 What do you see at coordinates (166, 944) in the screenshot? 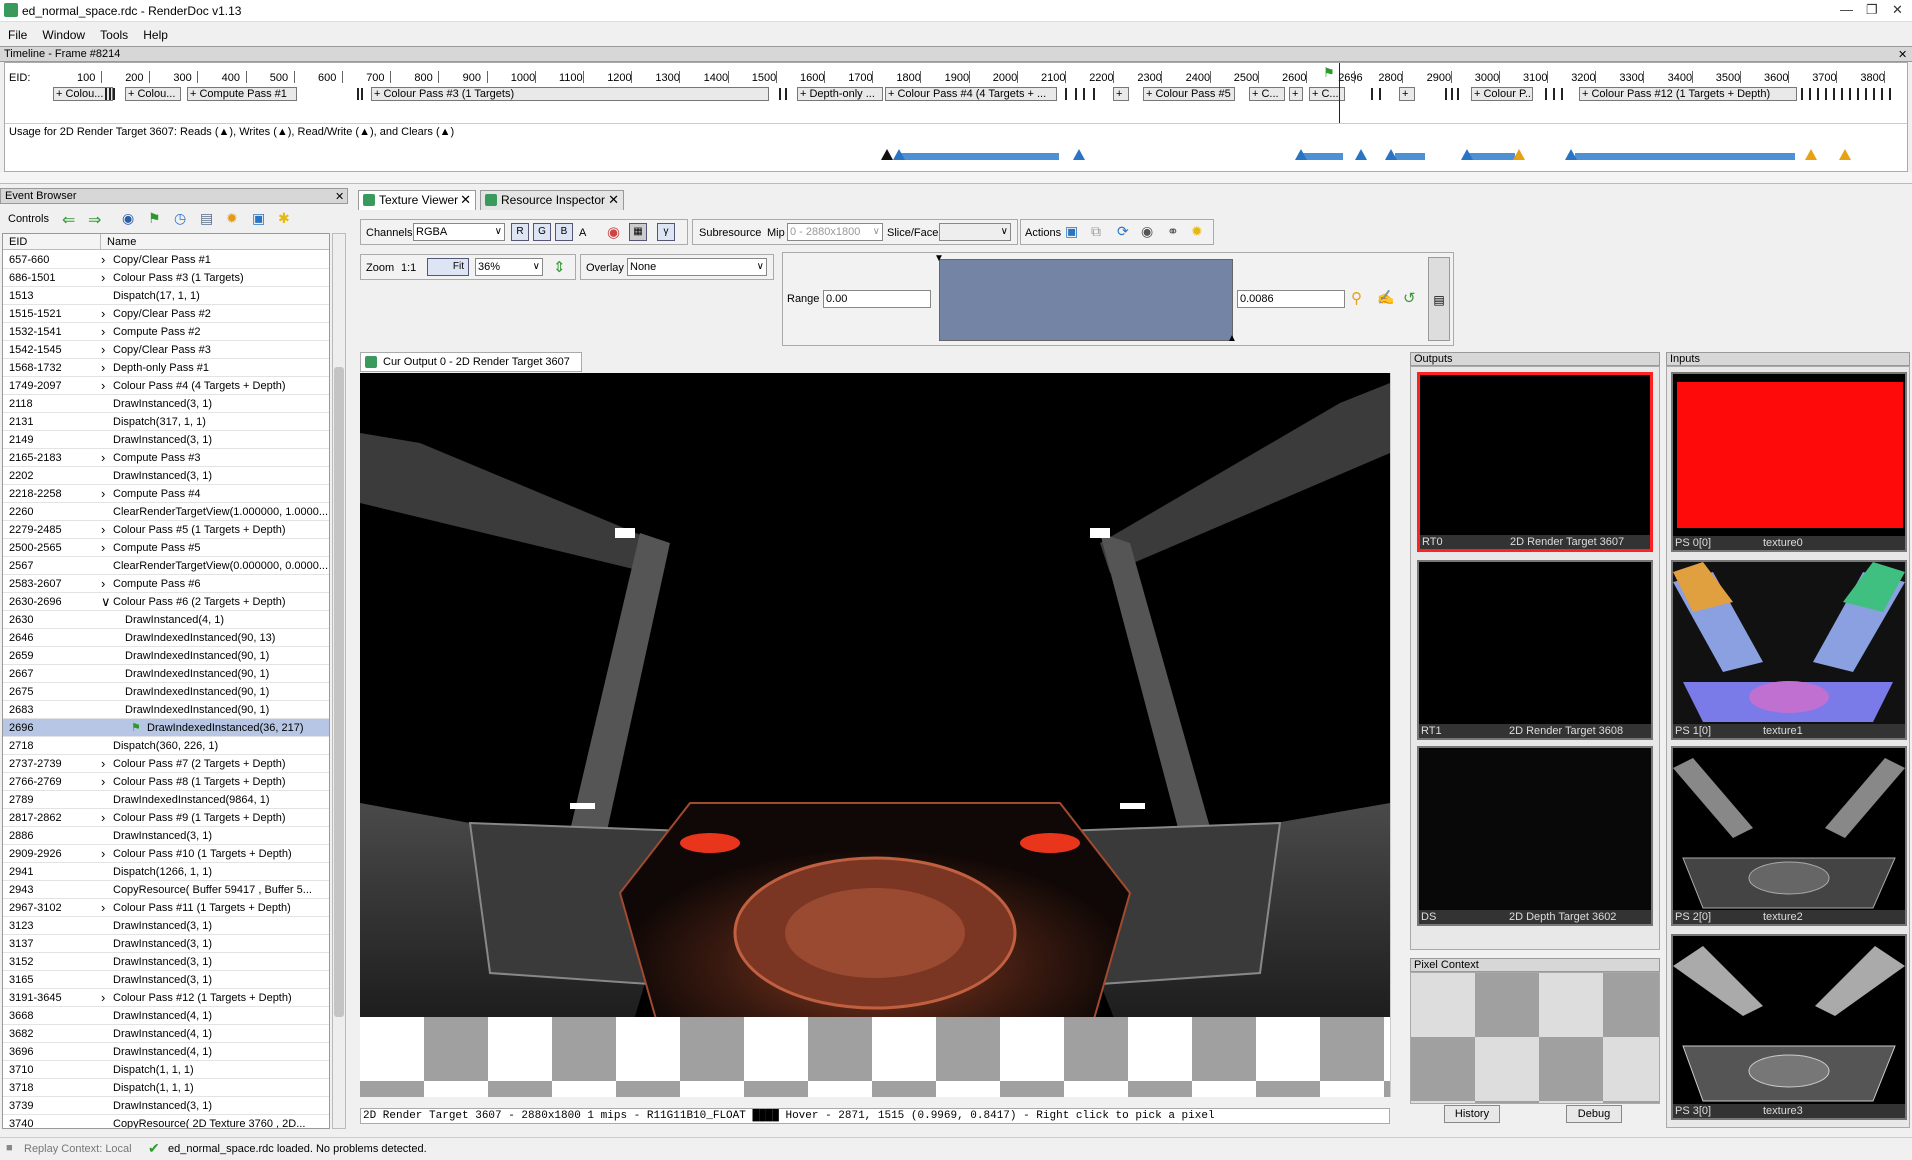
I see `event-row: 3137 DrawInstanced(3, 1)` at bounding box center [166, 944].